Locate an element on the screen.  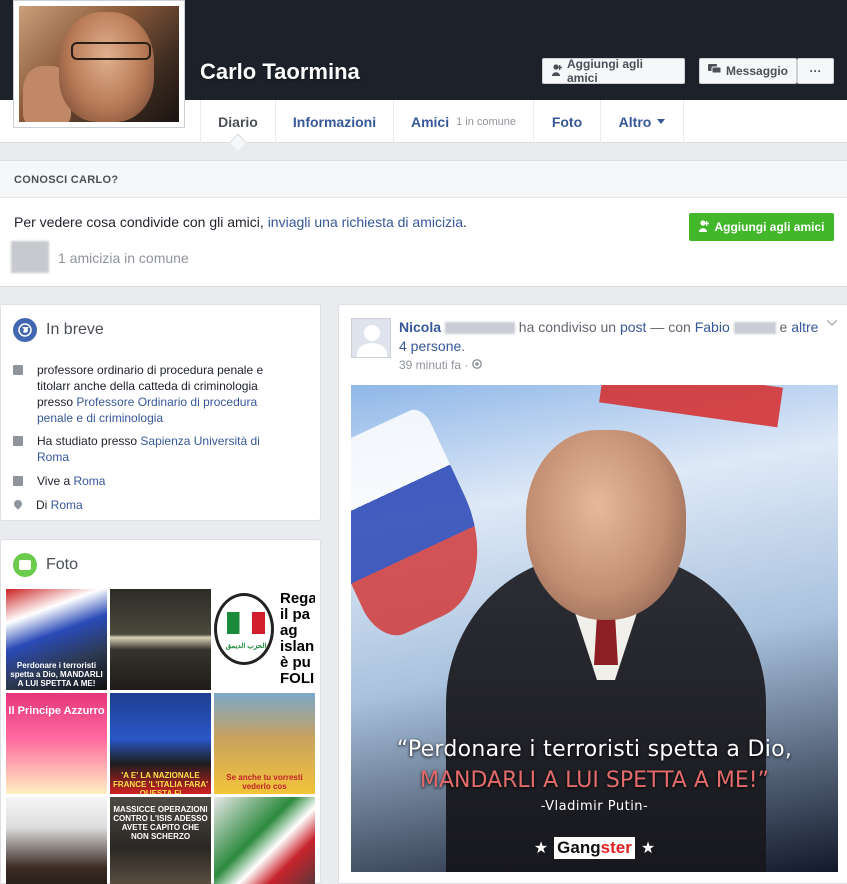
add-friend-button: Aggiungi agli amici is located at coordinates (613, 71).